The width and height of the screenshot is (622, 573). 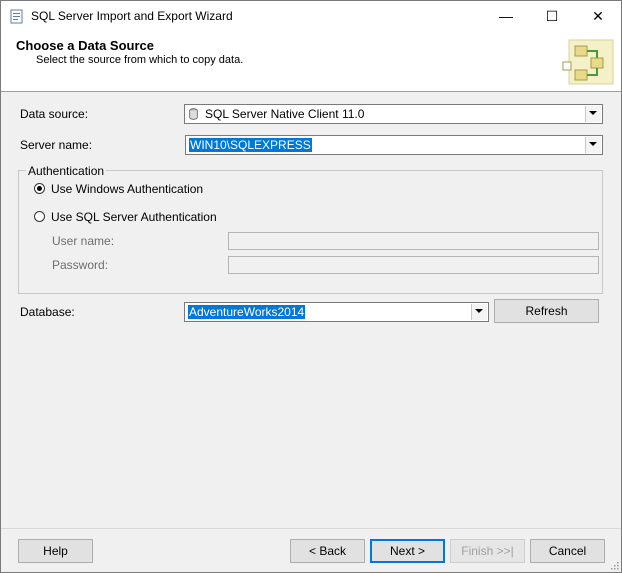 I want to click on data-source-dropdown-button, so click(x=593, y=114).